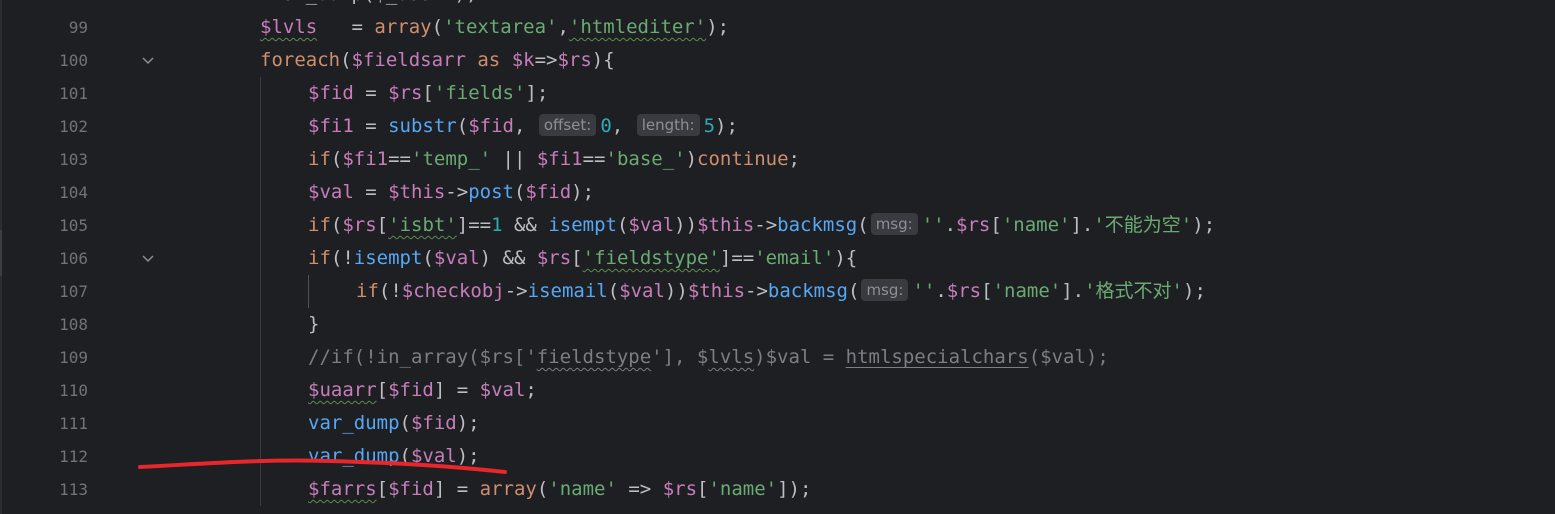  I want to click on code-token: 'fieldstype', so click(651, 258).